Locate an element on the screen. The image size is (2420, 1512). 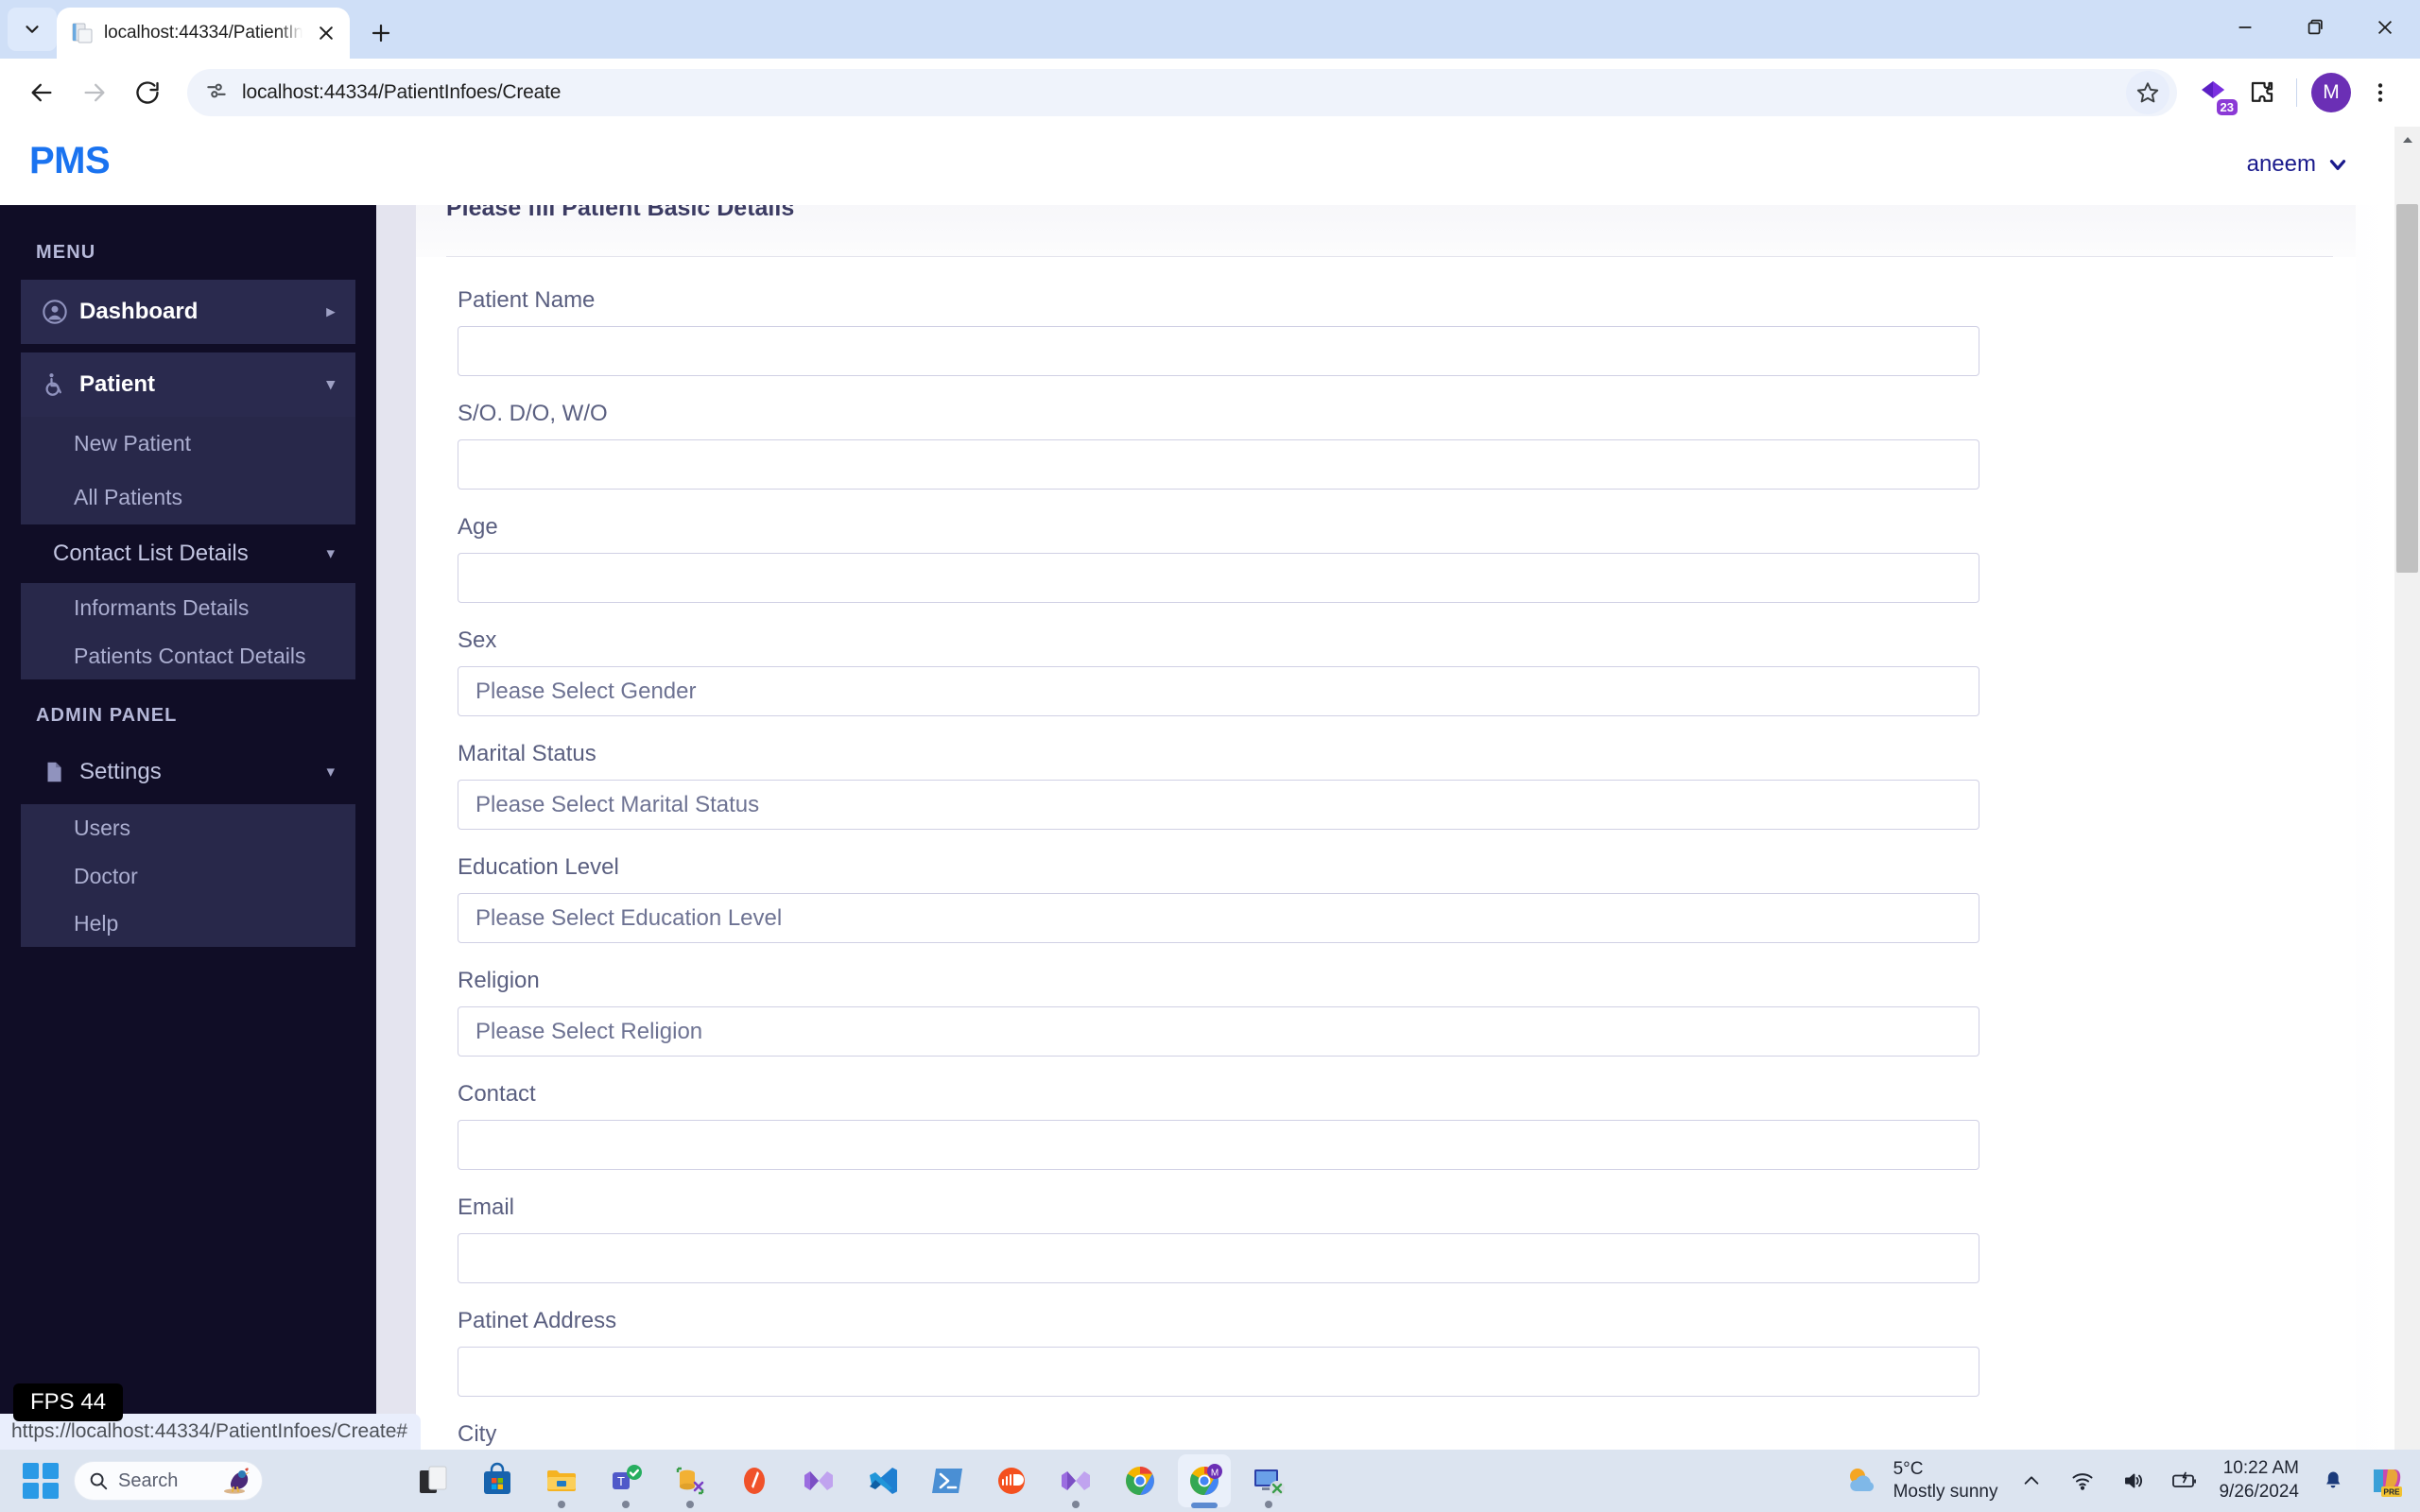
sidebar-item-patient-label: Patient is located at coordinates (117, 384).